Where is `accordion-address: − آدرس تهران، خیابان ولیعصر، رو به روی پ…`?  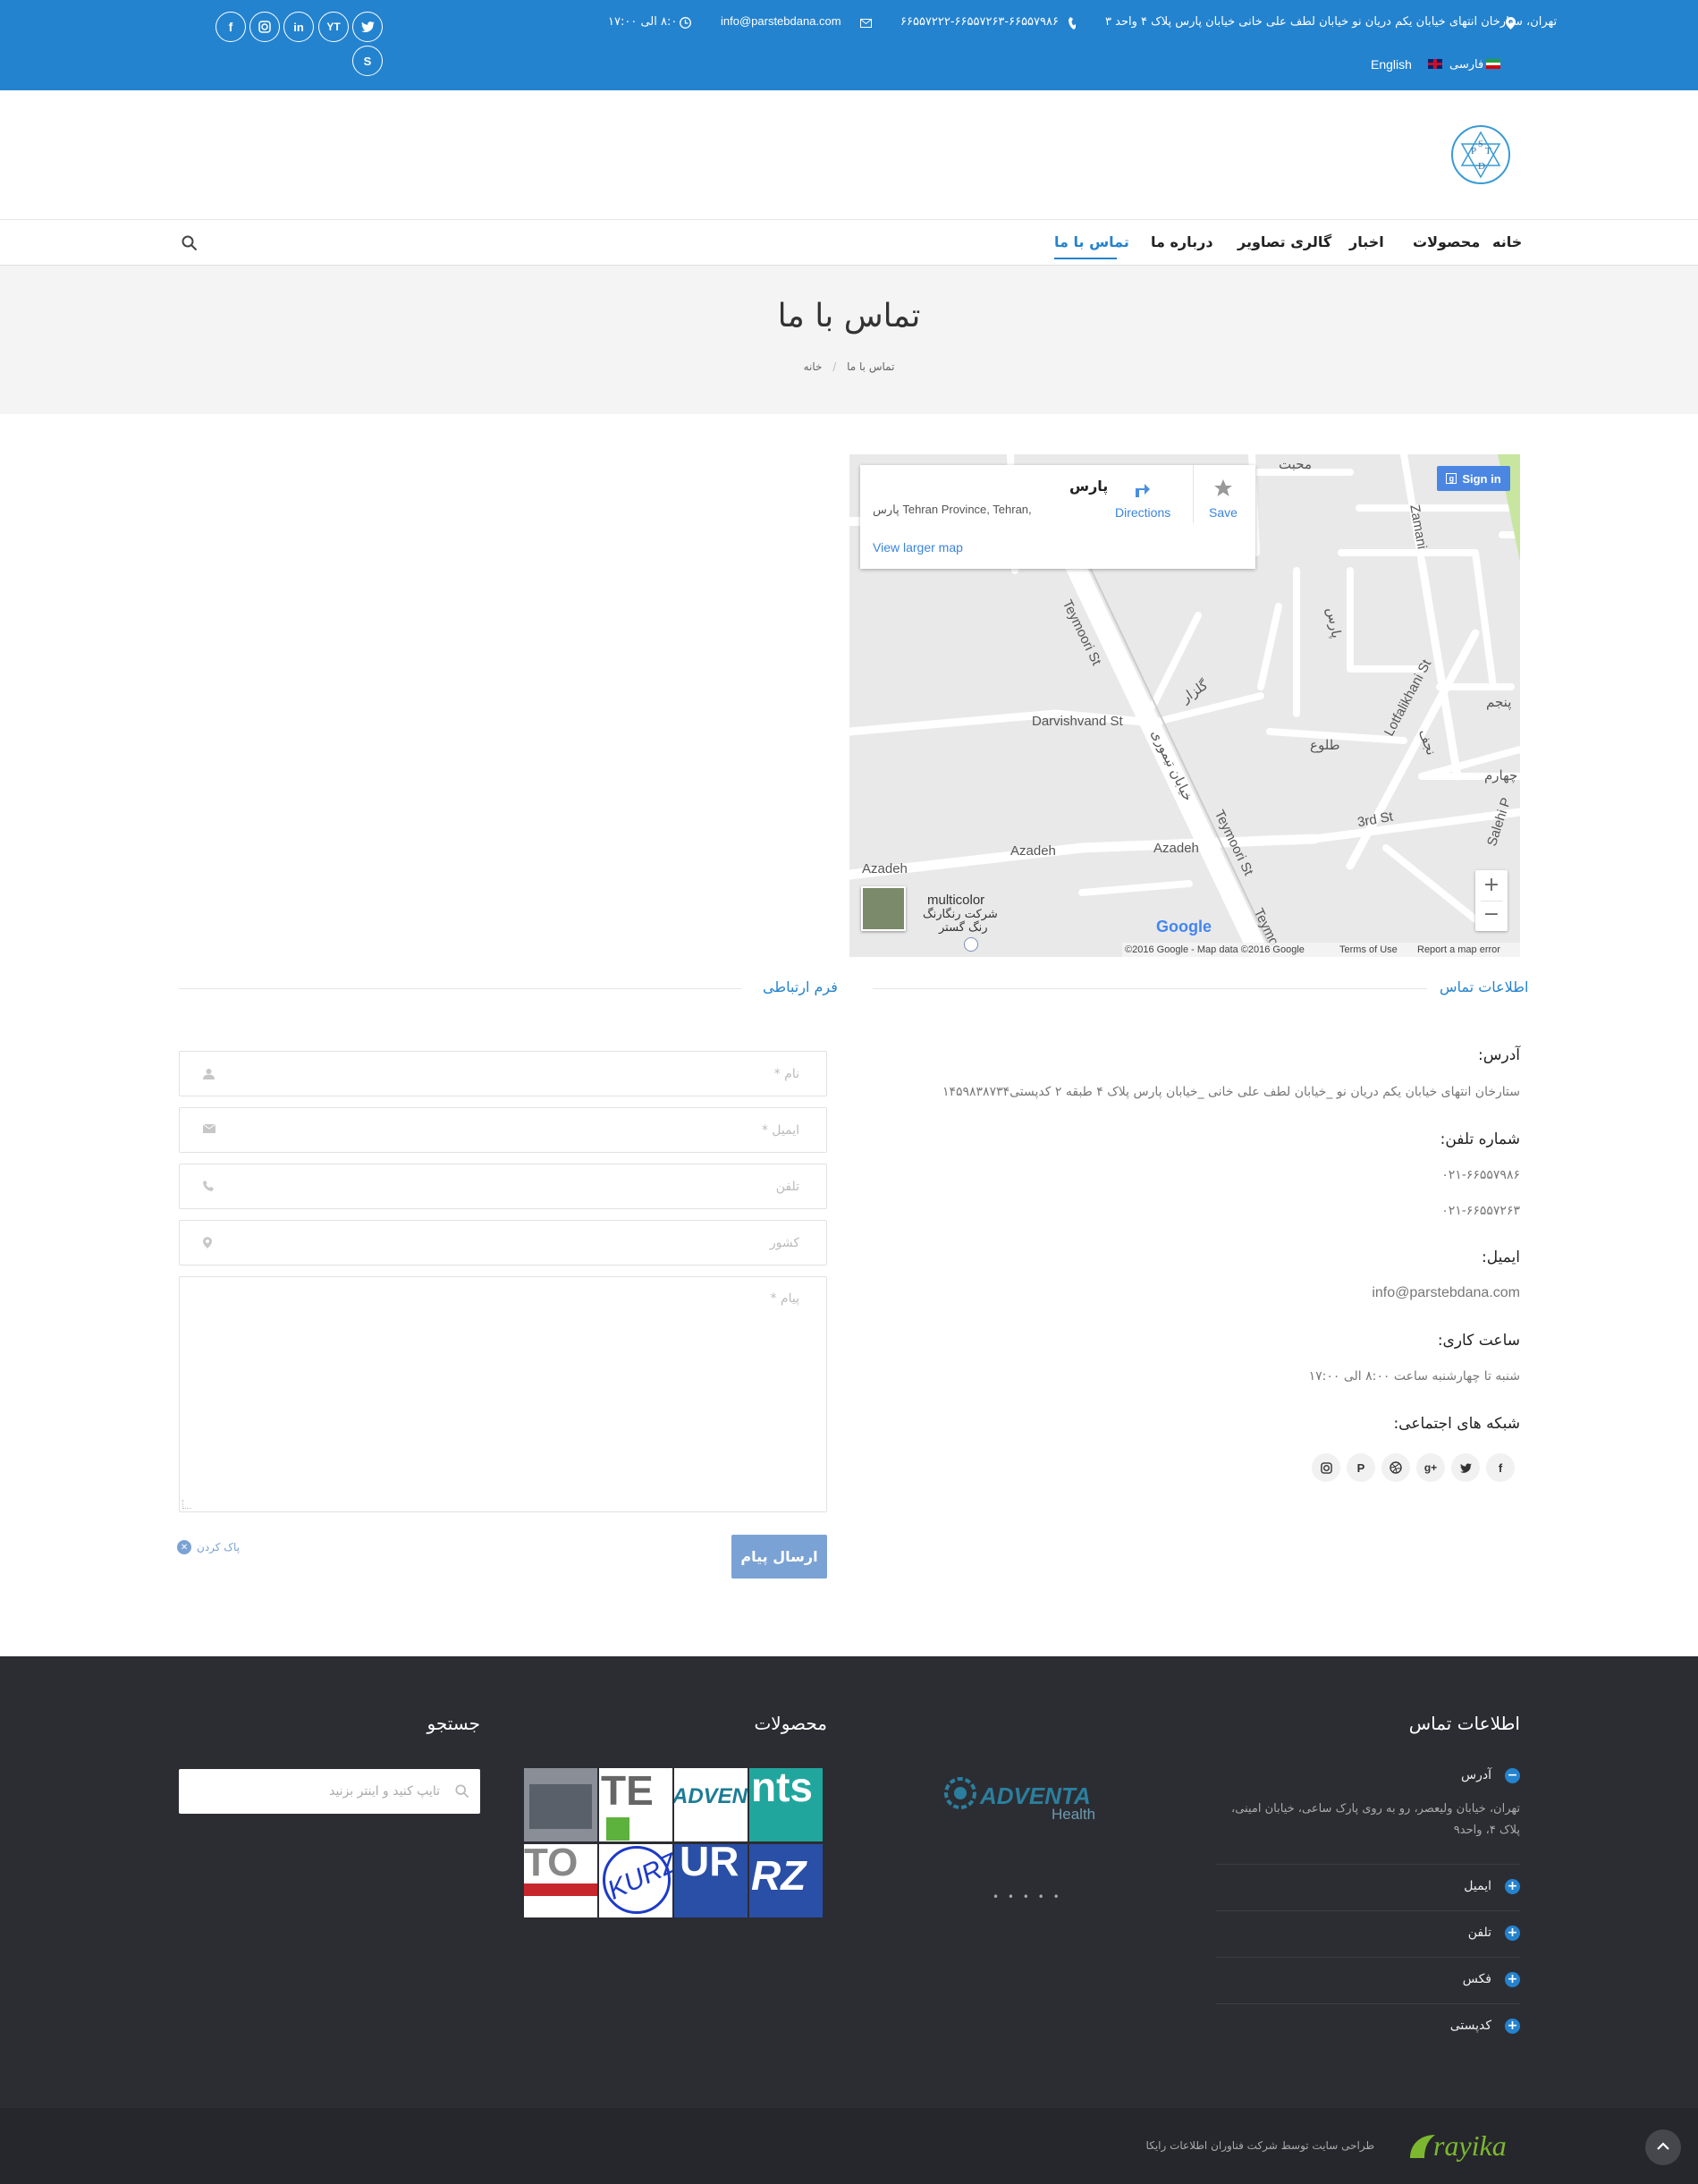 accordion-address: − آدرس تهران، خیابان ولیعصر، رو به روی پ… is located at coordinates (1368, 1809).